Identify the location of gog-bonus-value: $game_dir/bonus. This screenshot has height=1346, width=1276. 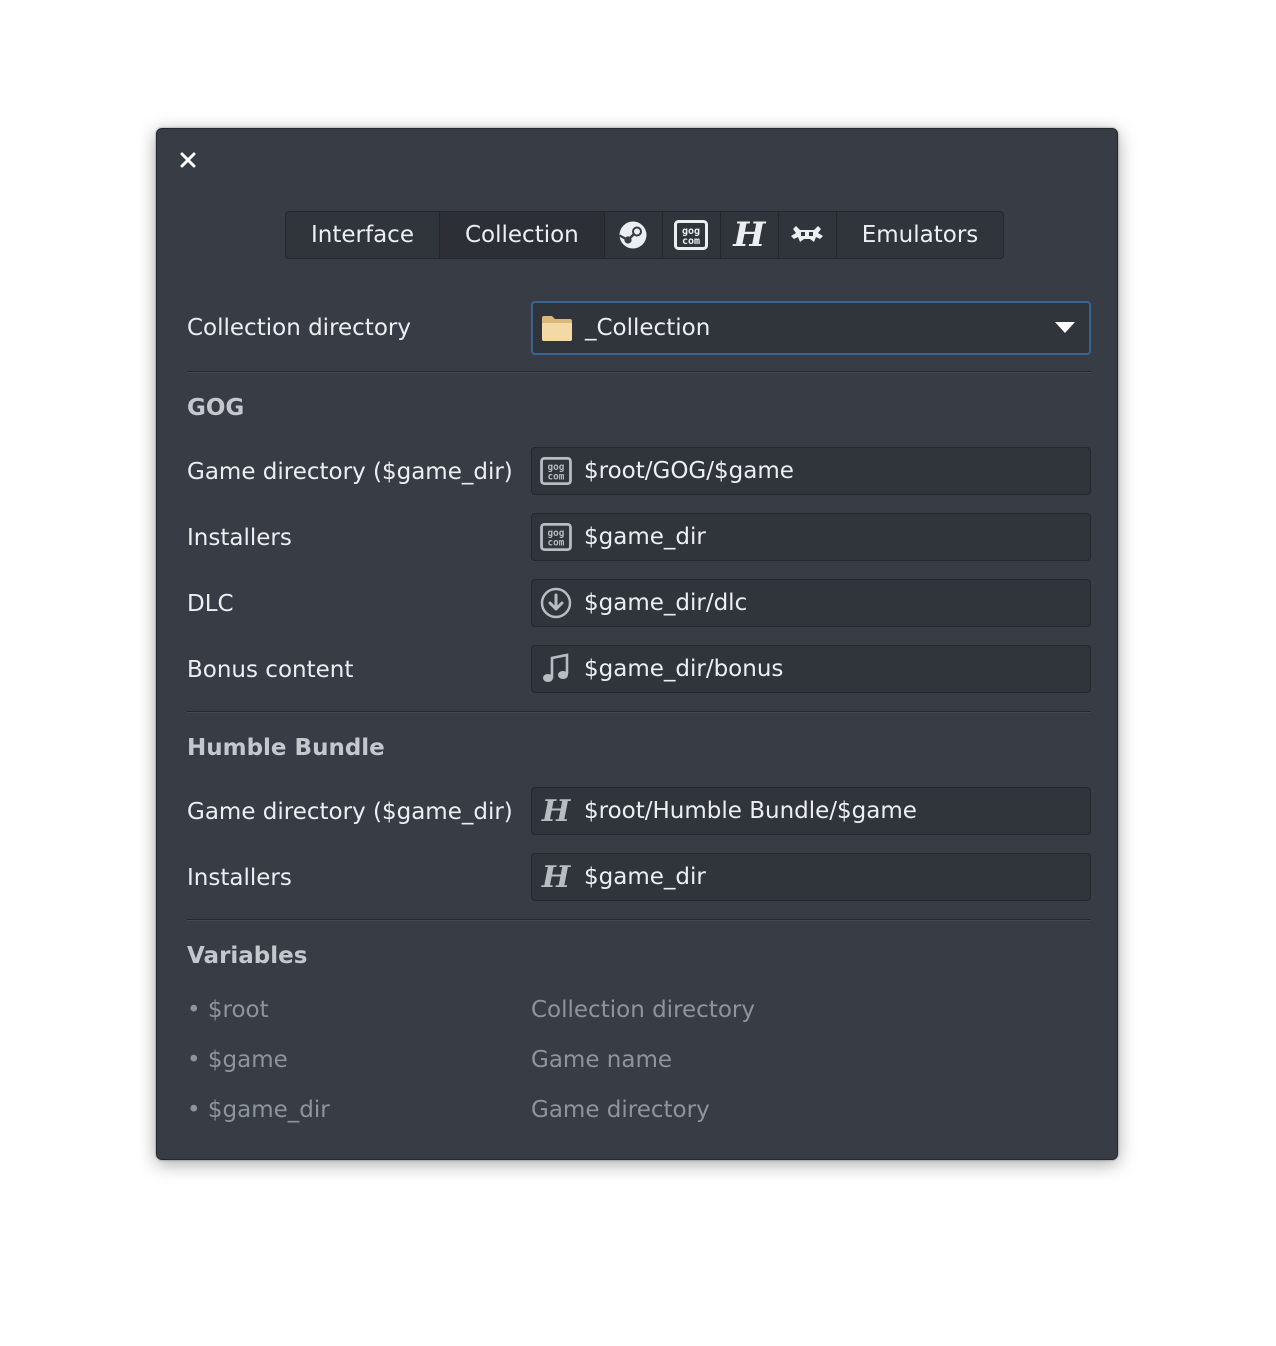
(684, 669).